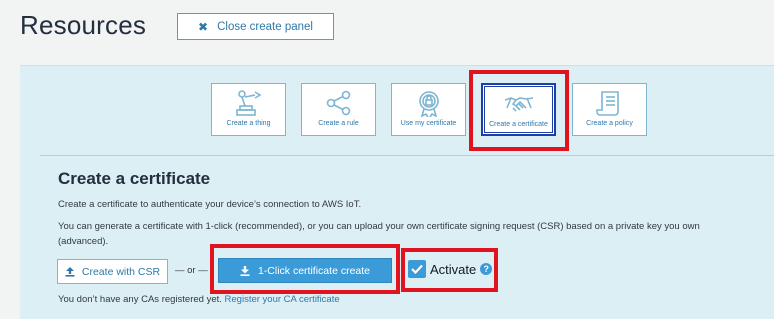 The height and width of the screenshot is (319, 774). Describe the element at coordinates (265, 26) in the screenshot. I see `close-create-panel-label: Close create panel` at that location.